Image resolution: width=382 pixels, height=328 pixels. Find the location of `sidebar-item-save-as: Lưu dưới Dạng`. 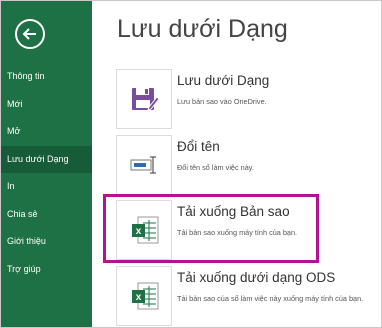

sidebar-item-save-as: Lưu dưới Dạng is located at coordinates (46, 159).